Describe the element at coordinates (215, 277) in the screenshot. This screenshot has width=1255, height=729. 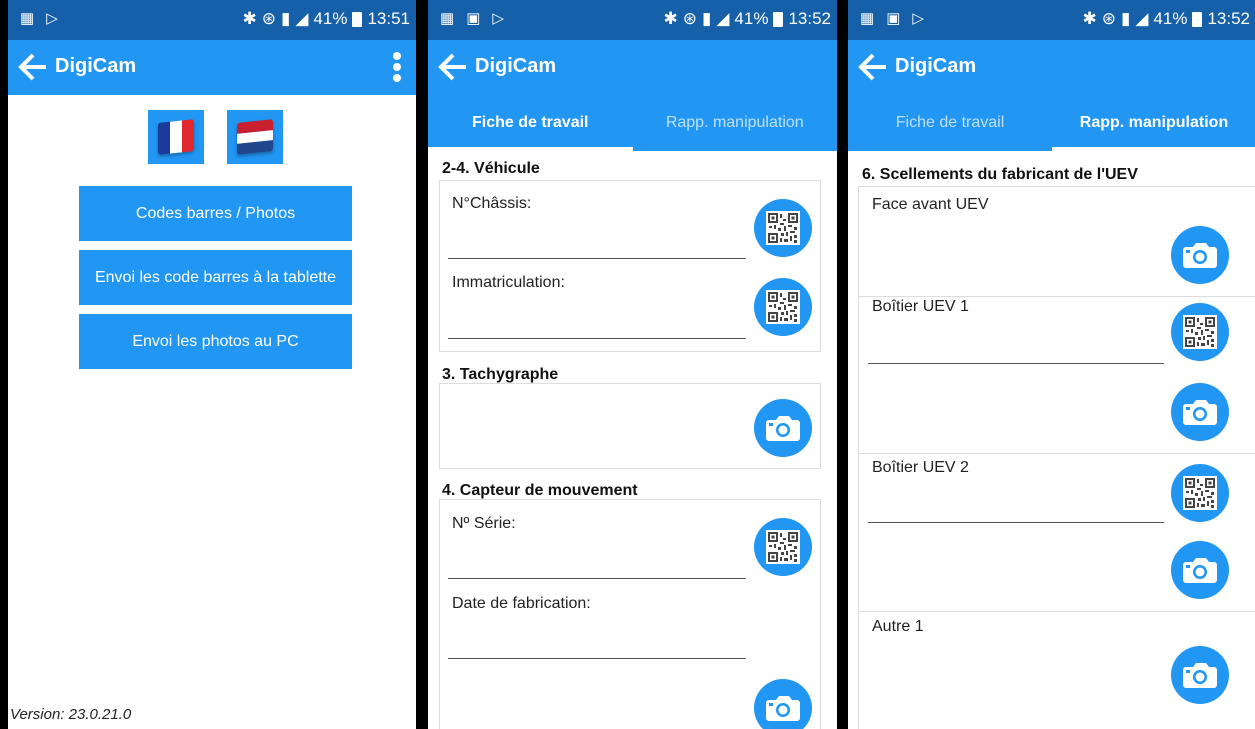
I see `send-barcodes-button: Envoi les code barres à la tablette` at that location.